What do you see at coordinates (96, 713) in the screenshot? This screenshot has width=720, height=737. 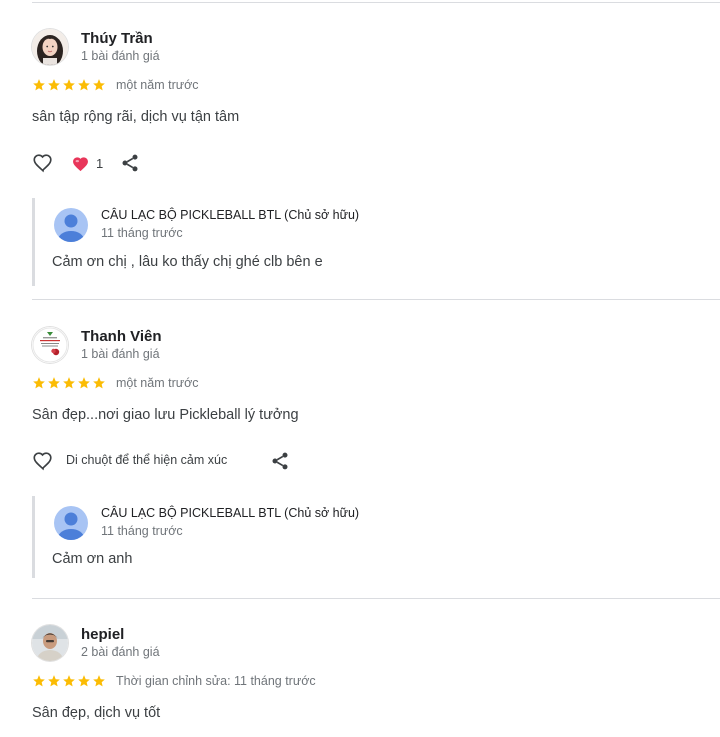 I see `review-text: Sân đẹp, dịch vụ tốt` at bounding box center [96, 713].